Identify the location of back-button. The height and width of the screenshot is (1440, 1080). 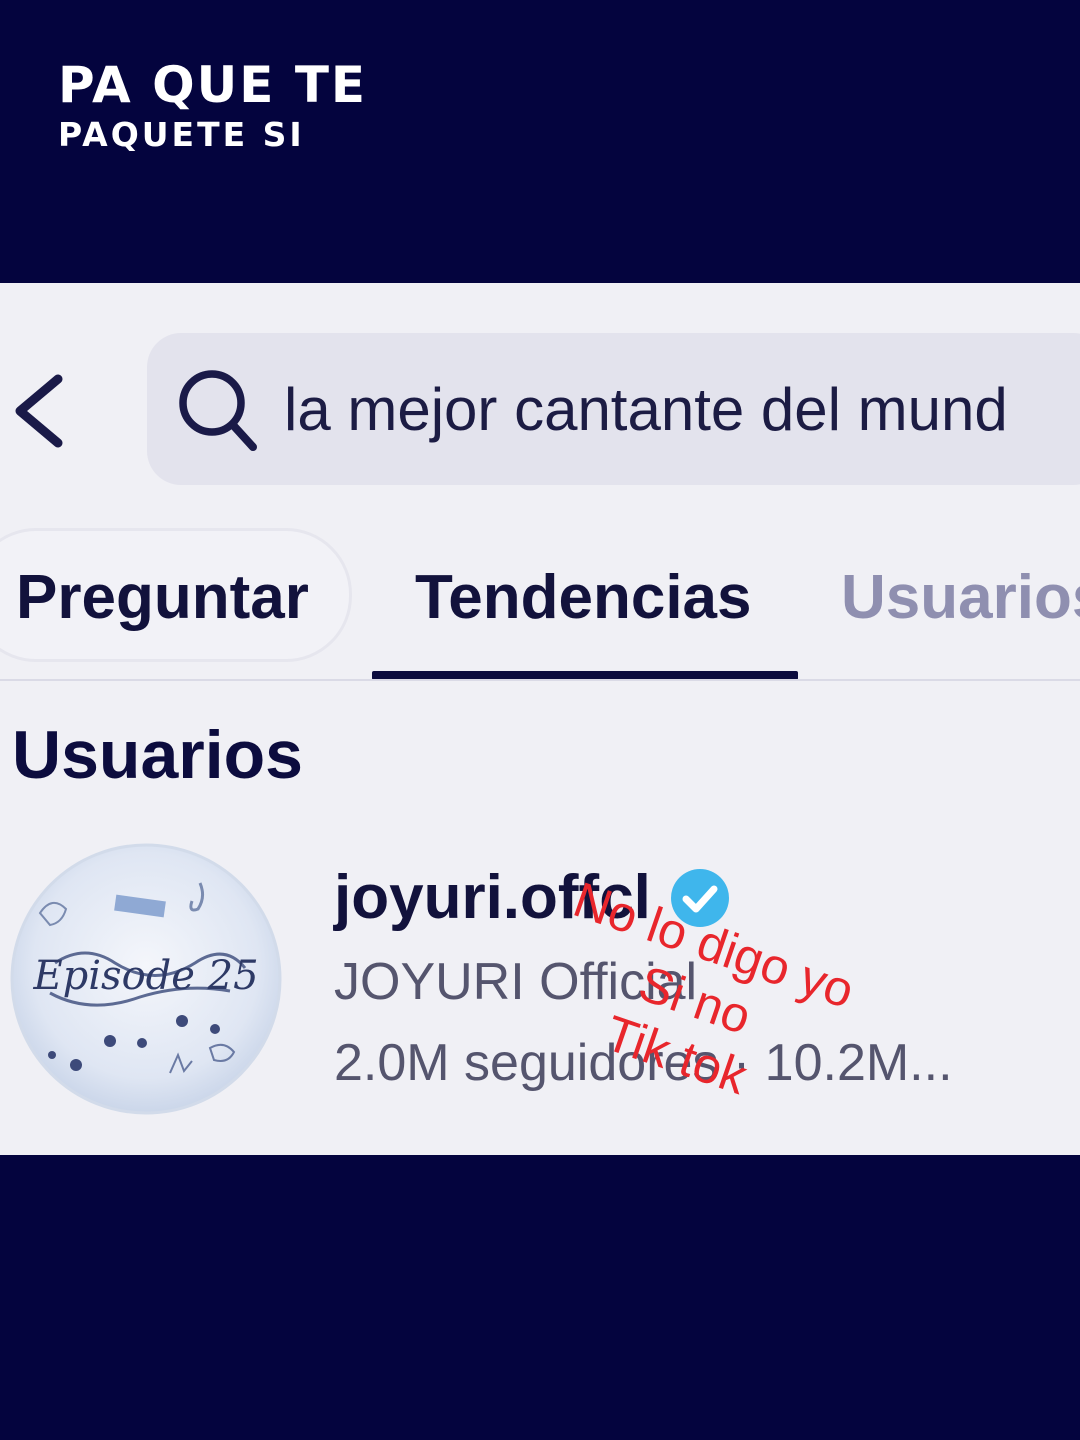
(38, 411).